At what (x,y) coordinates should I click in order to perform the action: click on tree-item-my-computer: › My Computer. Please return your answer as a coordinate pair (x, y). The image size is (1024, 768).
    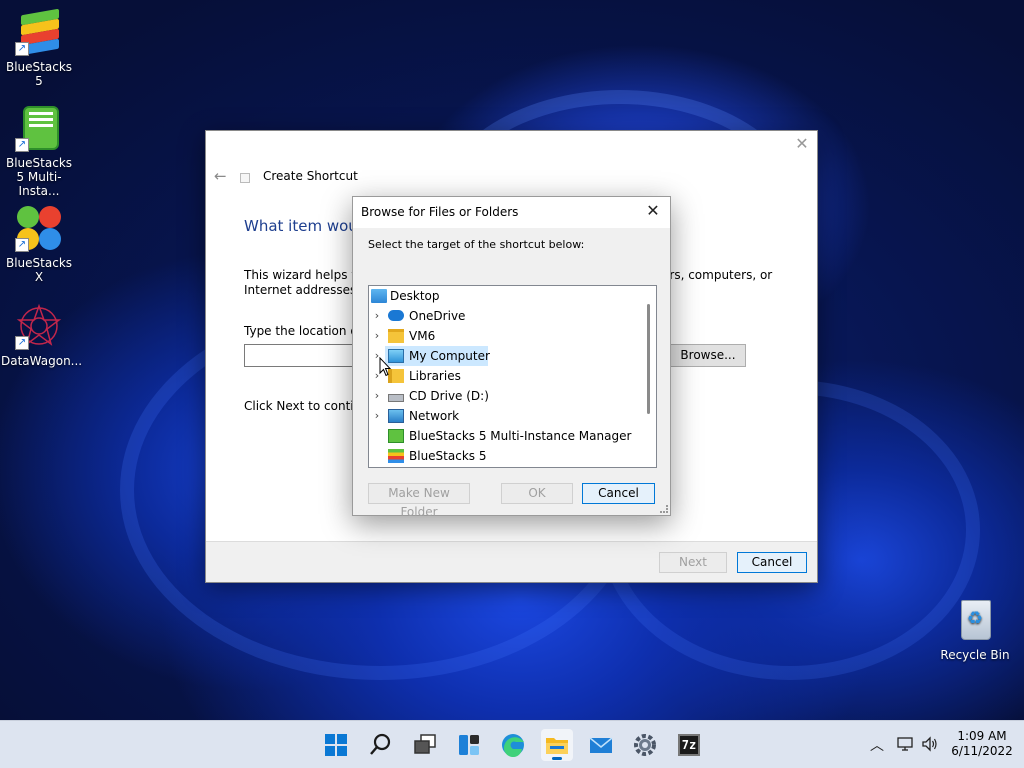
    Looking at the image, I should click on (504, 356).